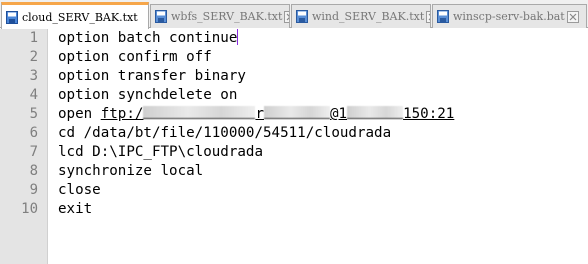 This screenshot has height=264, width=588. I want to click on url-text: r, so click(259, 114).